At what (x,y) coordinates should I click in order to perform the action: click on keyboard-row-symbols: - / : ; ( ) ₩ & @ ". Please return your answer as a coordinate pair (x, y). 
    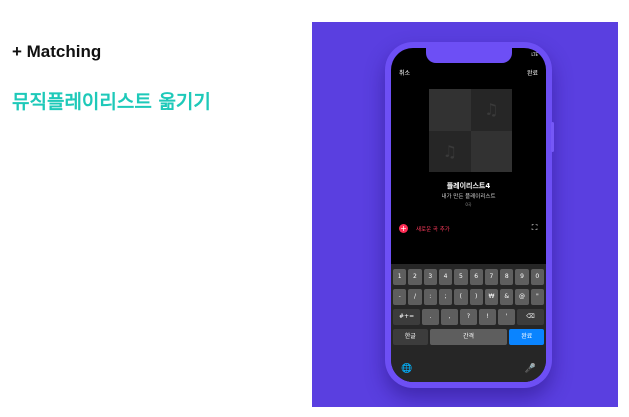
    Looking at the image, I should click on (468, 297).